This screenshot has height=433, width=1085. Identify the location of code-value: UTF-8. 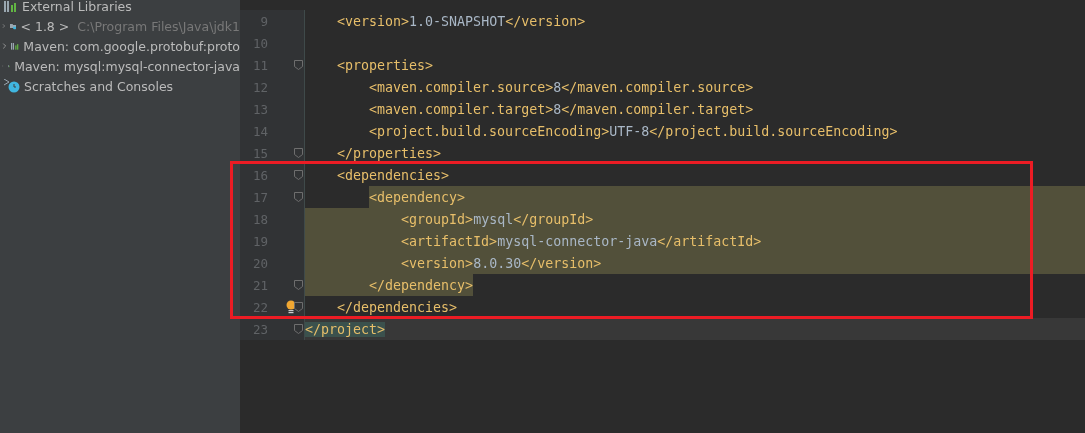
(629, 131).